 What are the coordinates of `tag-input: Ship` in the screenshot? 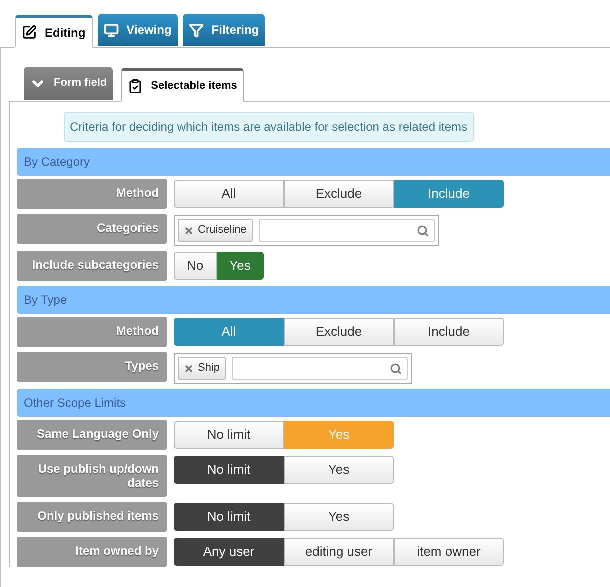 It's located at (293, 368).